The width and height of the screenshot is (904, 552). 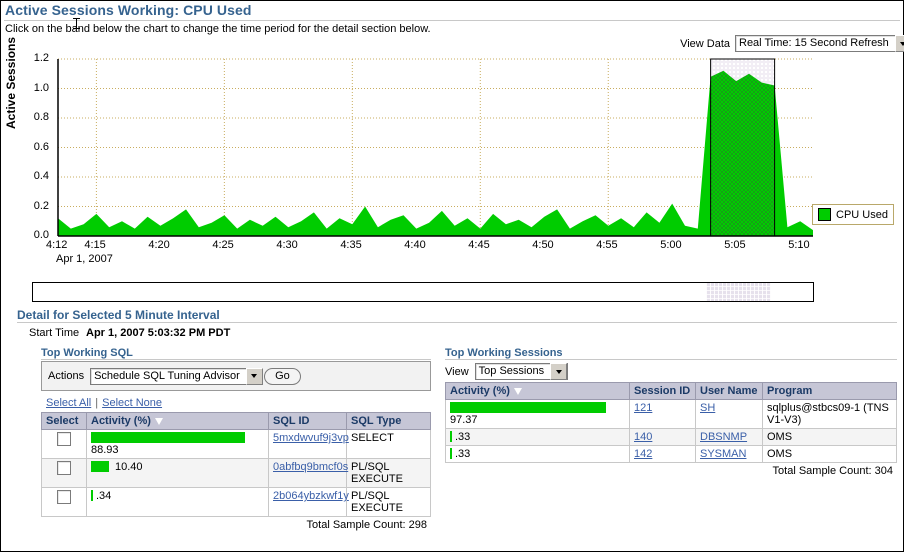 What do you see at coordinates (829, 414) in the screenshot?
I see `program-cell: sqlplus@stbcs09-1 (TNS V1-V3)` at bounding box center [829, 414].